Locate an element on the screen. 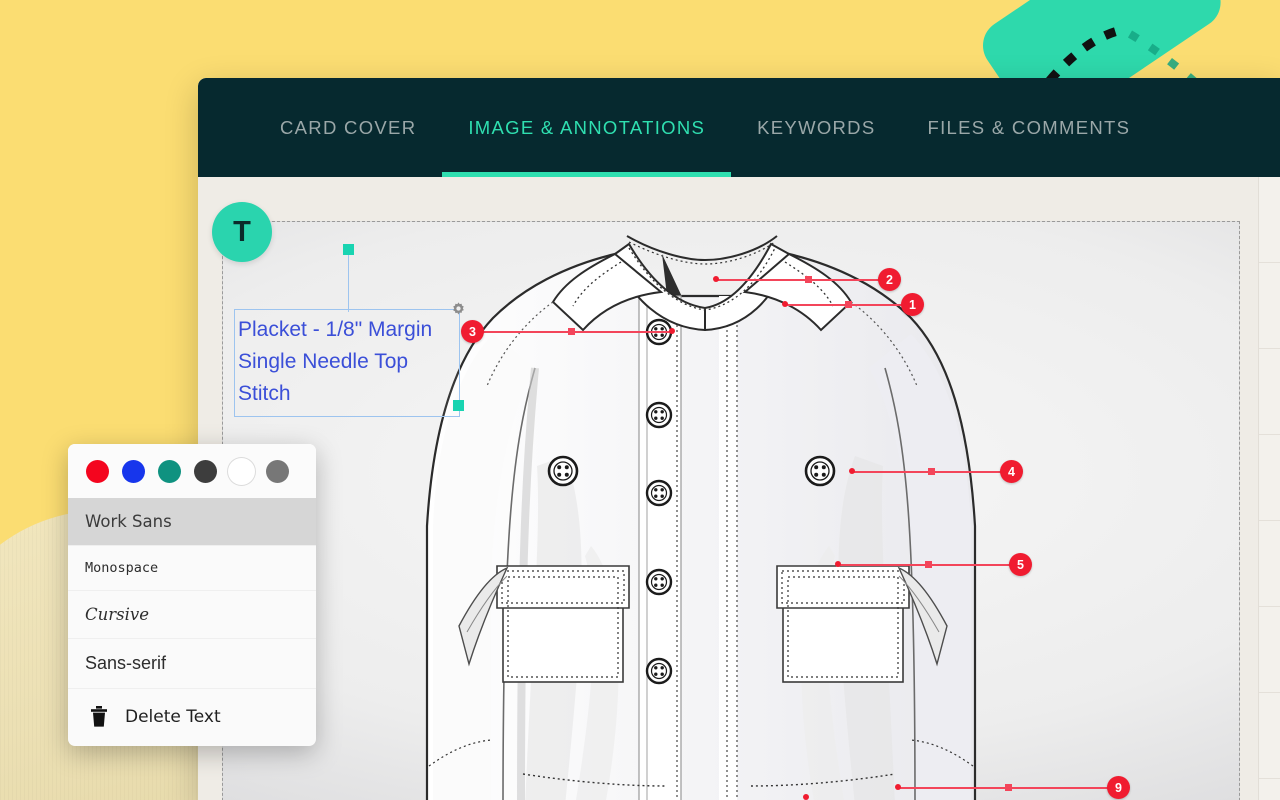 The height and width of the screenshot is (800, 1280). tab-image-annotations: IMAGE & ANNOTATIONS is located at coordinates (586, 127).